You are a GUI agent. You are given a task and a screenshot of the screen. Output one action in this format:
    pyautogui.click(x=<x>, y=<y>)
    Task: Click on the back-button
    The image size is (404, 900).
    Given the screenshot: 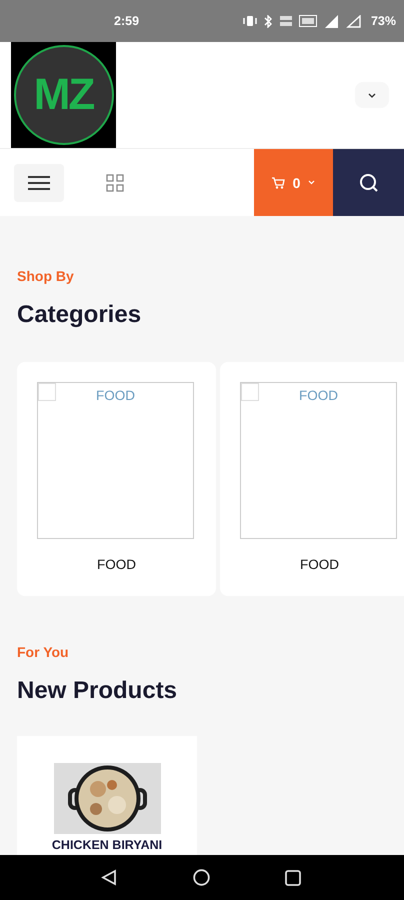 What is the action you would take?
    pyautogui.click(x=109, y=877)
    